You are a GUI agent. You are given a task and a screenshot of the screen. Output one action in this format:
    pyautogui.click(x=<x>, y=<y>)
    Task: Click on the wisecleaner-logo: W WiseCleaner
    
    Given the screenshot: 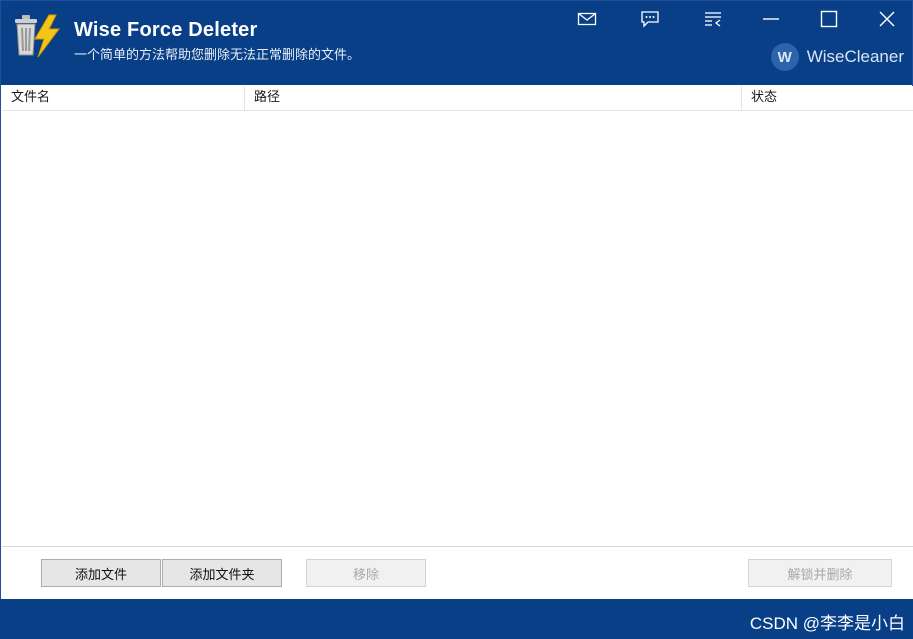 What is the action you would take?
    pyautogui.click(x=837, y=57)
    